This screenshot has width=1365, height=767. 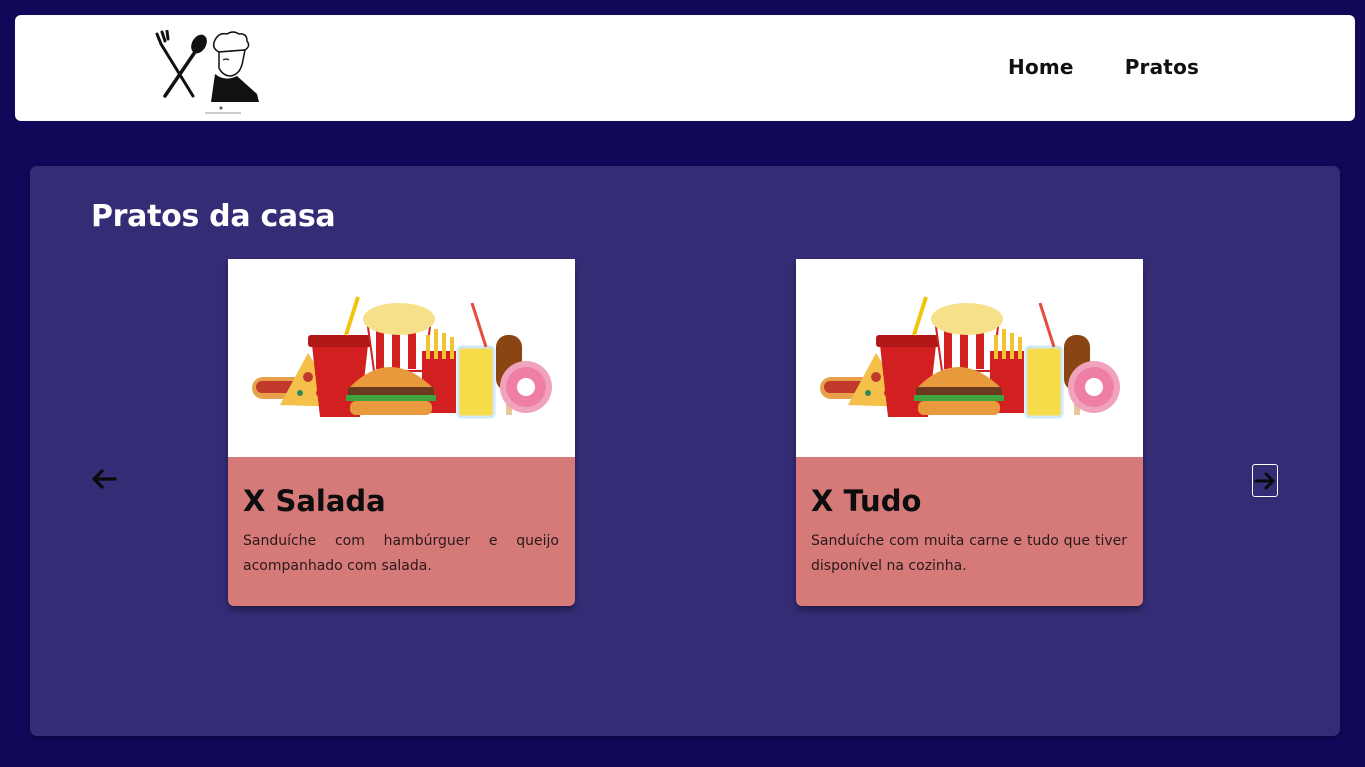 What do you see at coordinates (208, 72) in the screenshot?
I see `chef-logo-icon` at bounding box center [208, 72].